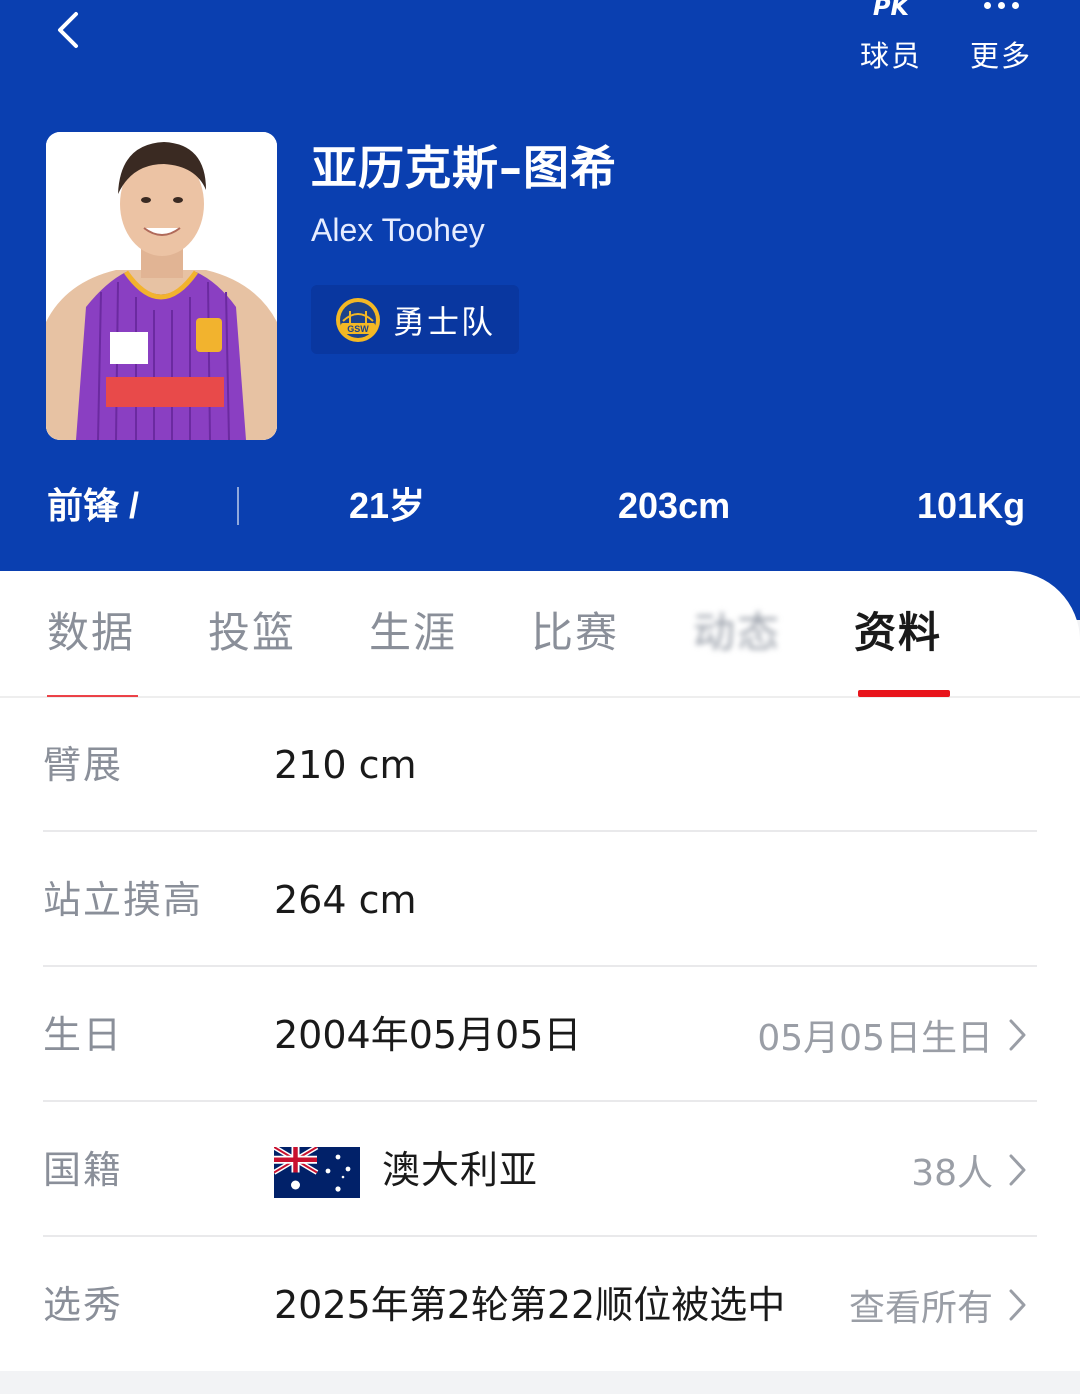  Describe the element at coordinates (674, 505) in the screenshot. I see `height-stat: 203cm` at that location.